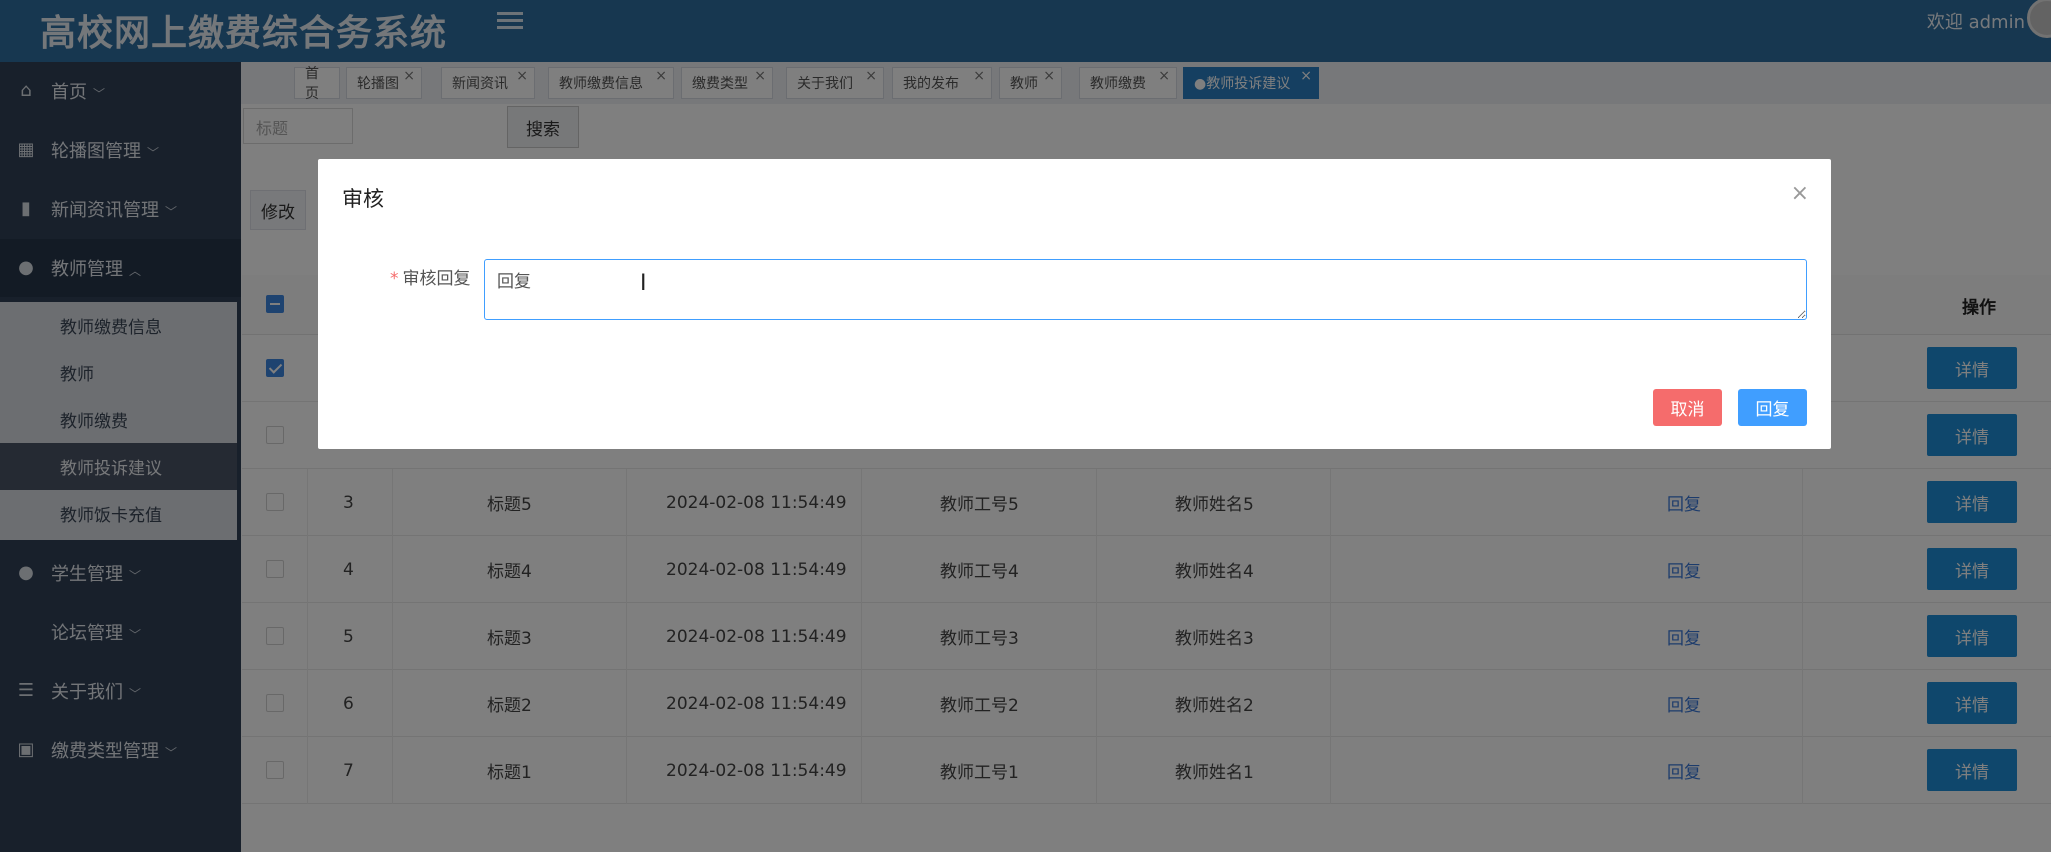 This screenshot has height=852, width=2051. Describe the element at coordinates (643, 283) in the screenshot. I see `text-cursor-icon: I` at that location.